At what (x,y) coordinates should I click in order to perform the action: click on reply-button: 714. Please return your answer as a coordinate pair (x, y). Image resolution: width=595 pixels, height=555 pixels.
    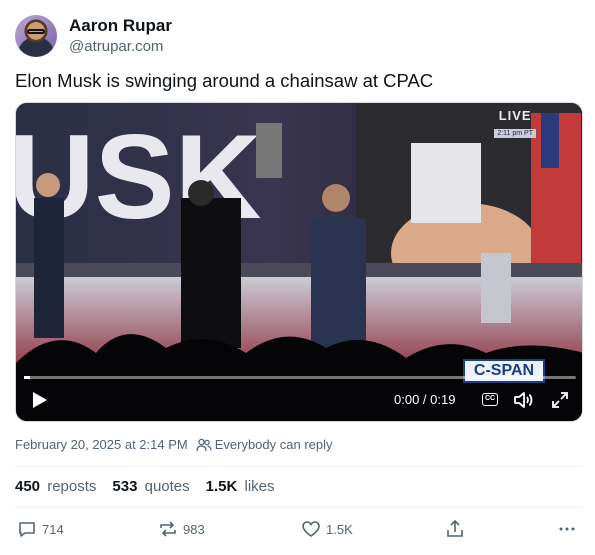
    Looking at the image, I should click on (40, 529).